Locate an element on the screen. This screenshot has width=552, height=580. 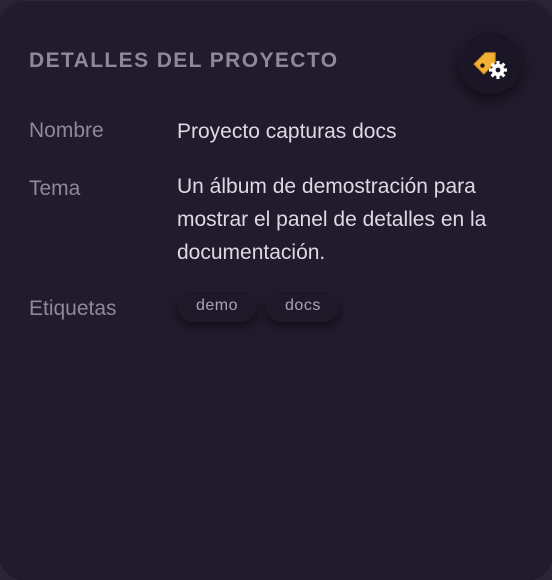
tag-list: demo docs is located at coordinates (258, 306).